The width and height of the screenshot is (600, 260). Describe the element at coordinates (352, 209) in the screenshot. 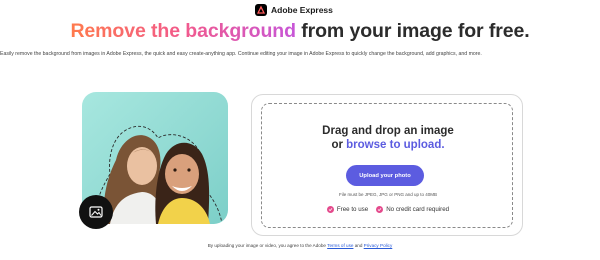

I see `perk-label: Free to use` at that location.